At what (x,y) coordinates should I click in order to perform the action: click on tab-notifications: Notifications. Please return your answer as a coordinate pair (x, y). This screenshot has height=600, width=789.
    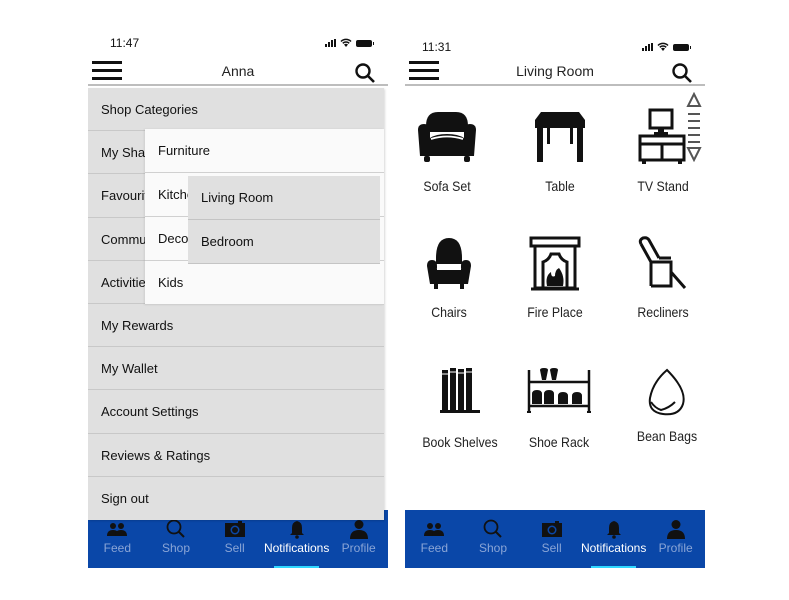
    Looking at the image, I should click on (613, 539).